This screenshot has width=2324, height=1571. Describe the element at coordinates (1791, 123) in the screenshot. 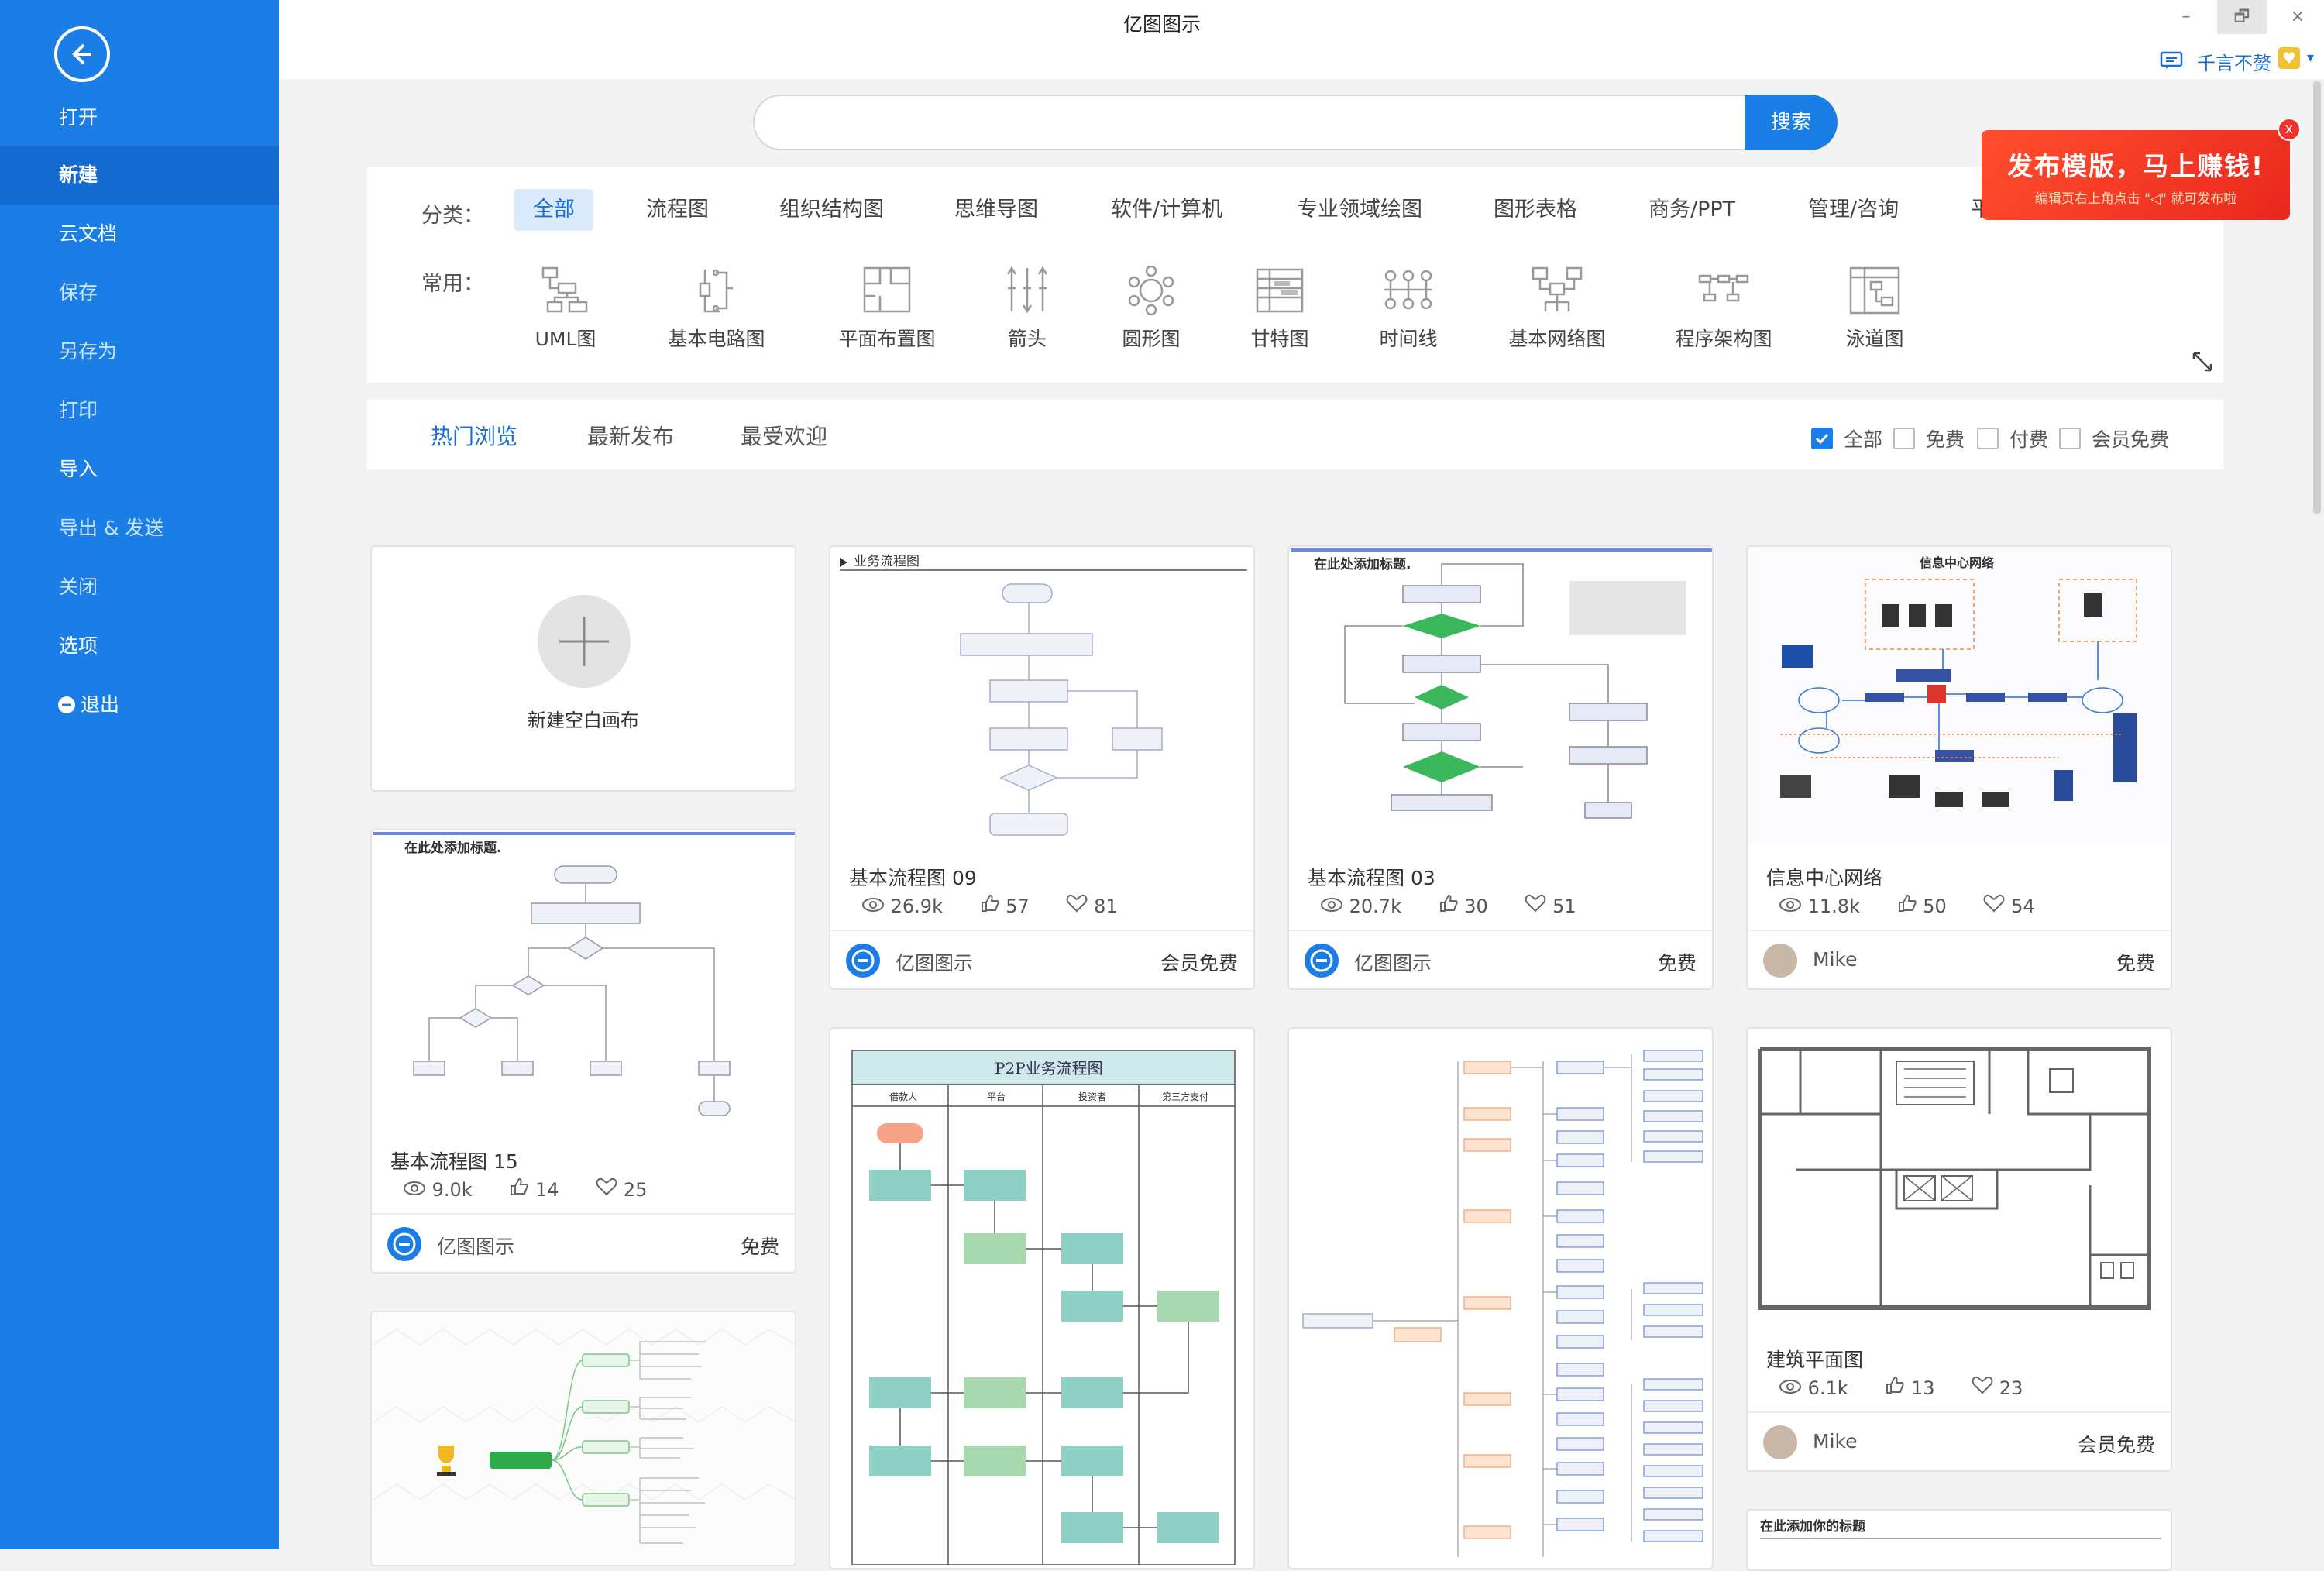

I see `search-button: 搜索` at that location.